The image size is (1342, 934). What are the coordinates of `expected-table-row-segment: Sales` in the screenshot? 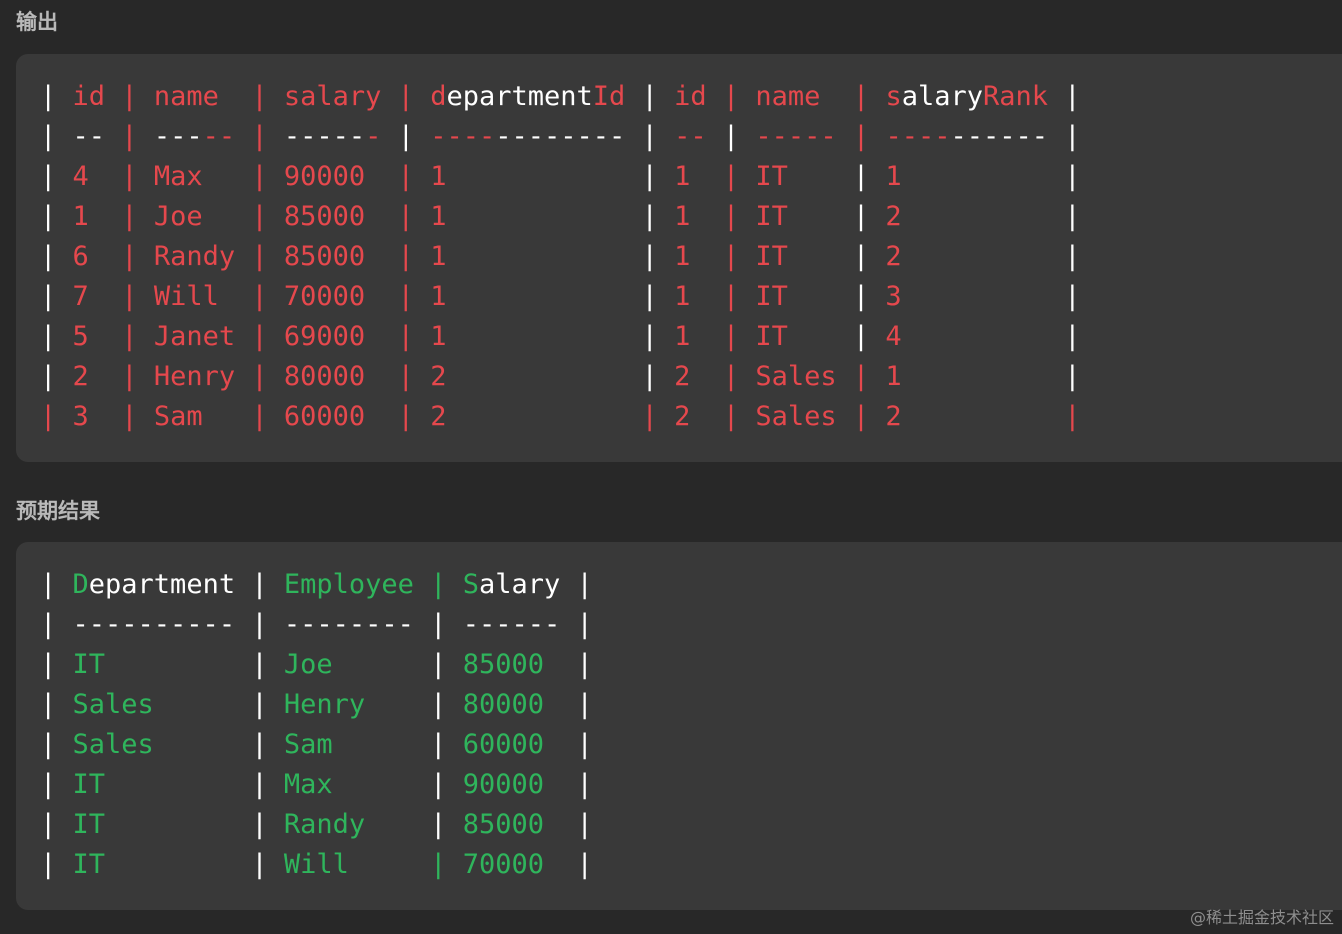 It's located at (154, 744).